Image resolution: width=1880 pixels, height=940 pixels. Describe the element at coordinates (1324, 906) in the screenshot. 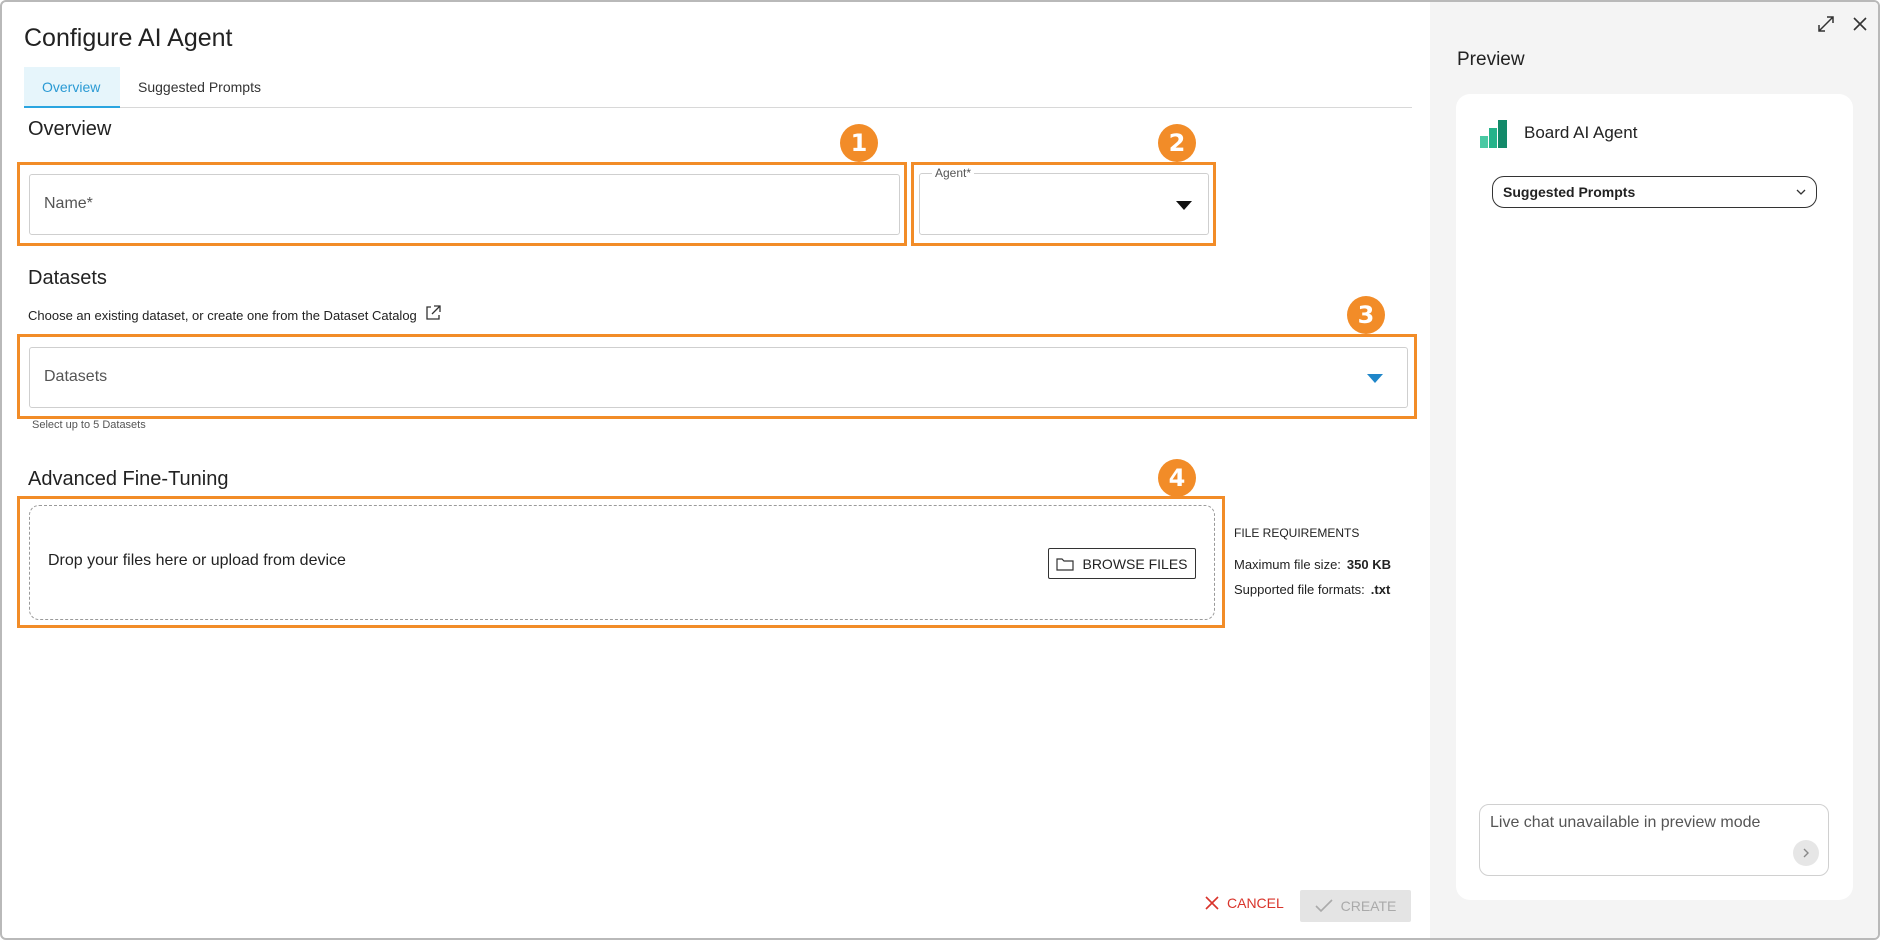

I see `check-icon` at that location.